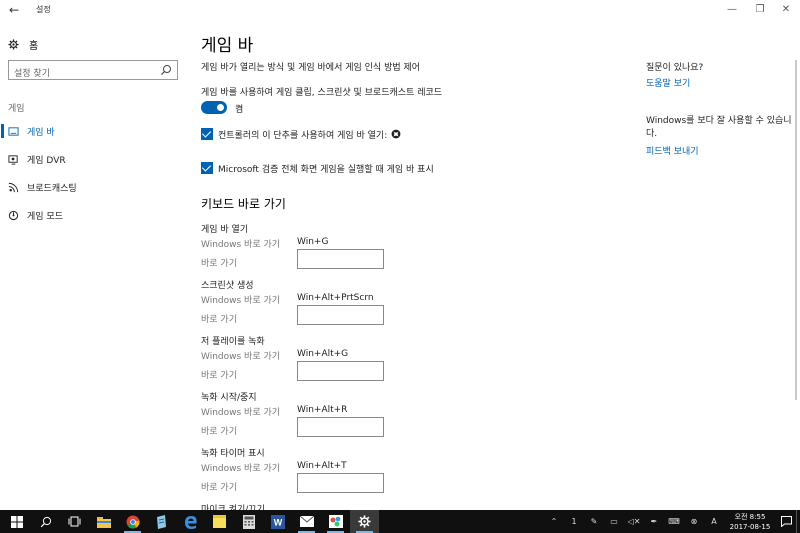  Describe the element at coordinates (335, 521) in the screenshot. I see `paint-button` at that location.